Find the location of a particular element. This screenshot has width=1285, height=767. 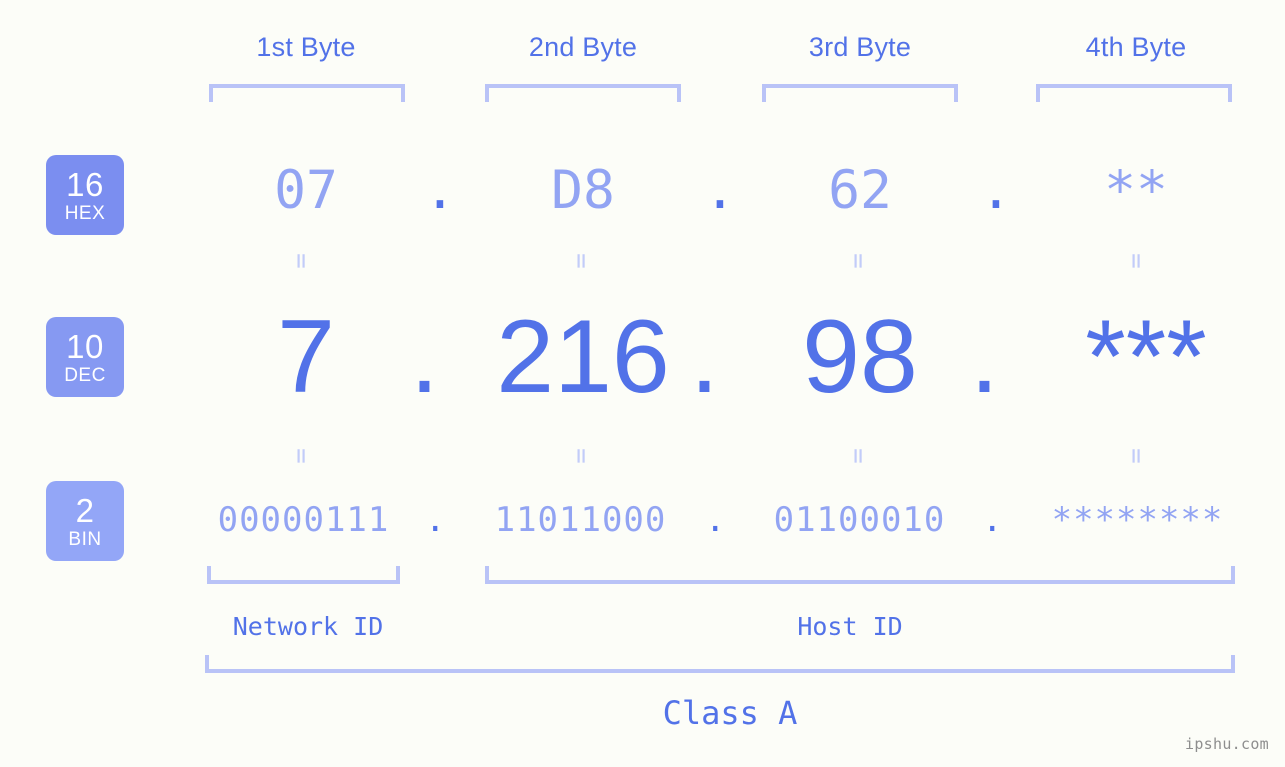

equals-mark-hex-dec-2: = is located at coordinates (581, 261).